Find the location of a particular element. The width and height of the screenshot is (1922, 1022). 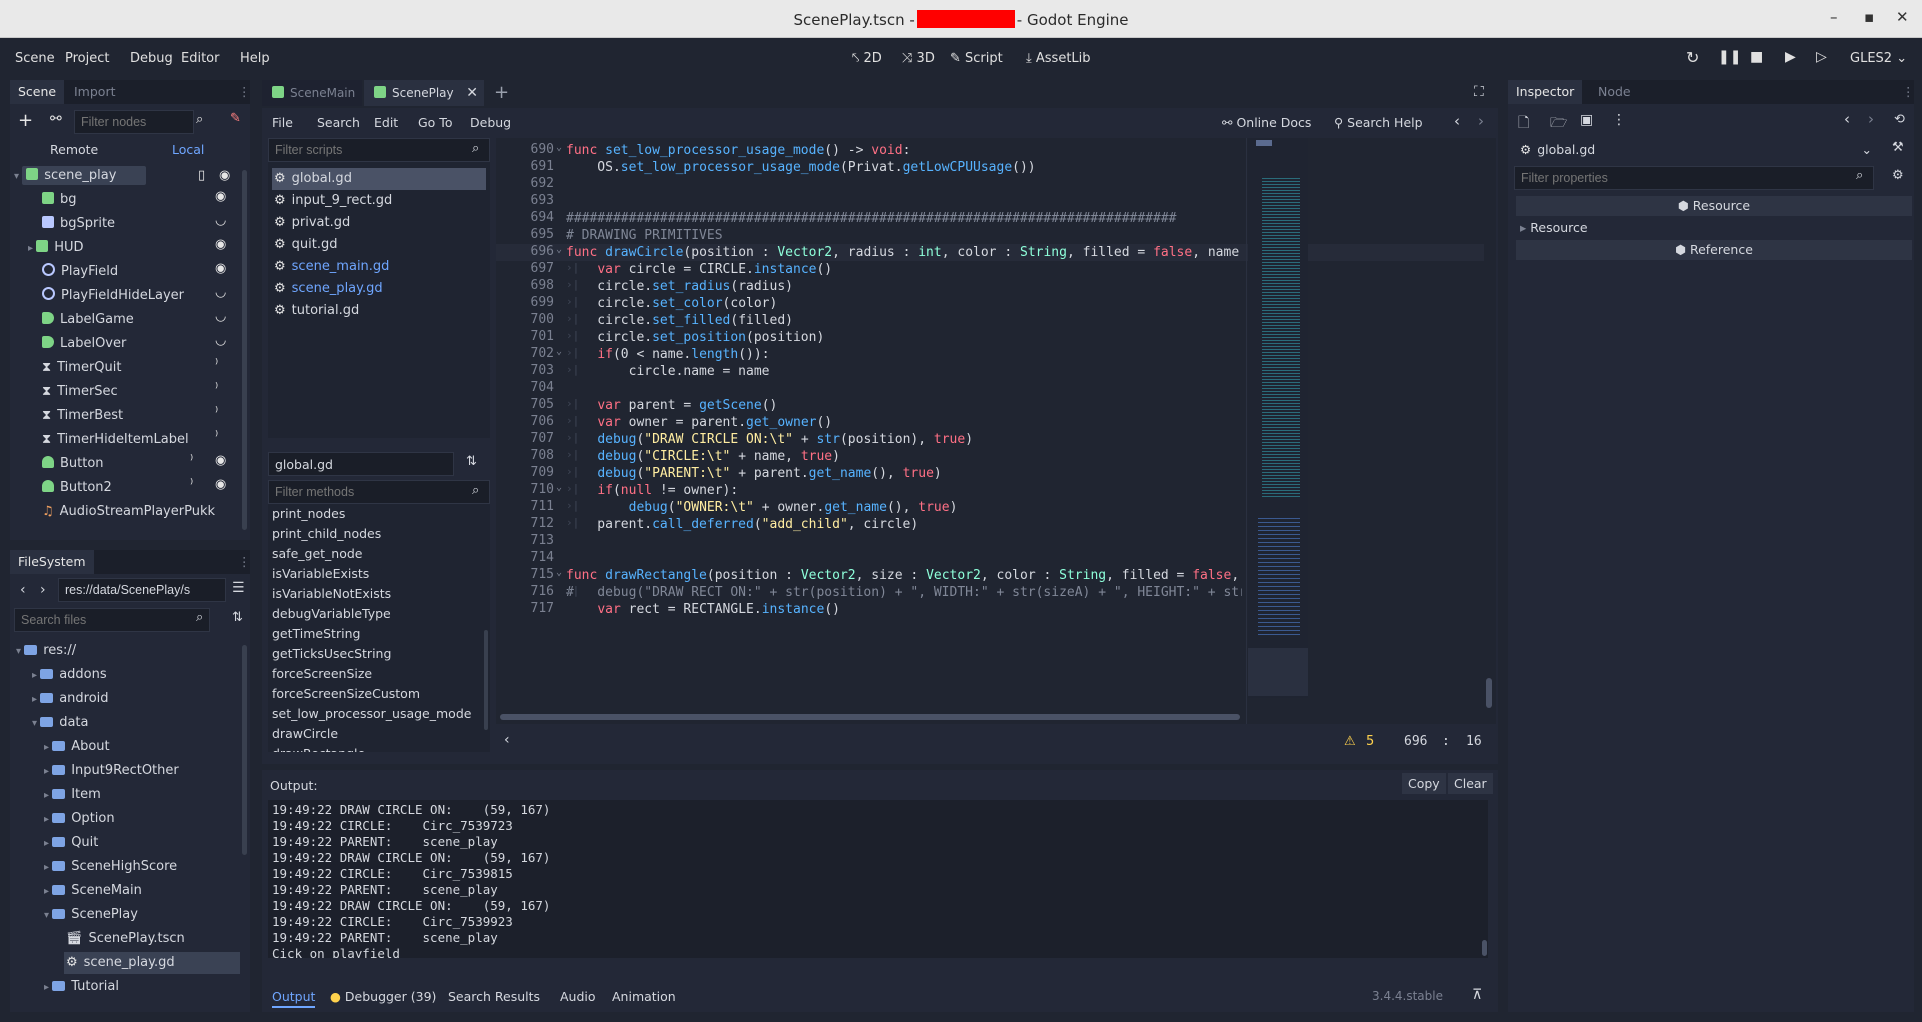

history-forward-icon: › is located at coordinates (1481, 121).